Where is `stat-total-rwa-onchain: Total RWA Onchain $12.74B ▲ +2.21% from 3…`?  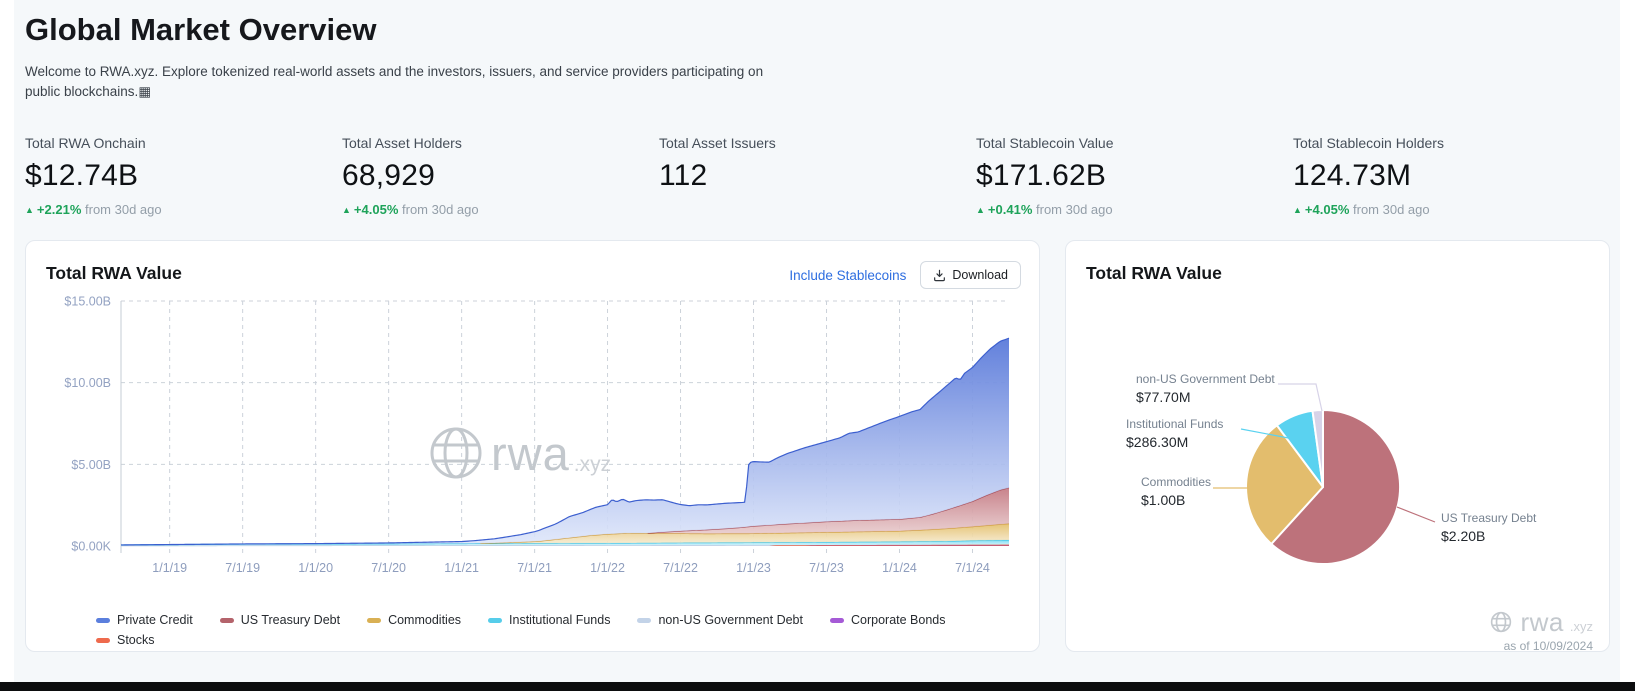 stat-total-rwa-onchain: Total RWA Onchain $12.74B ▲ +2.21% from 3… is located at coordinates (183, 176).